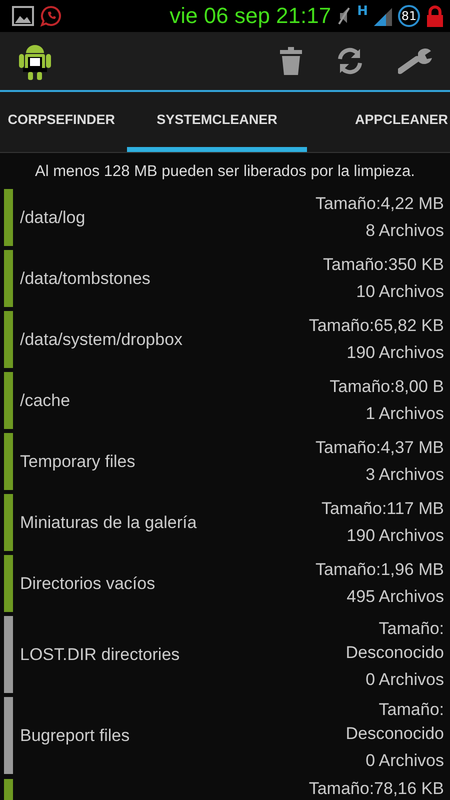  I want to click on item-count: 10 Archivos, so click(400, 292).